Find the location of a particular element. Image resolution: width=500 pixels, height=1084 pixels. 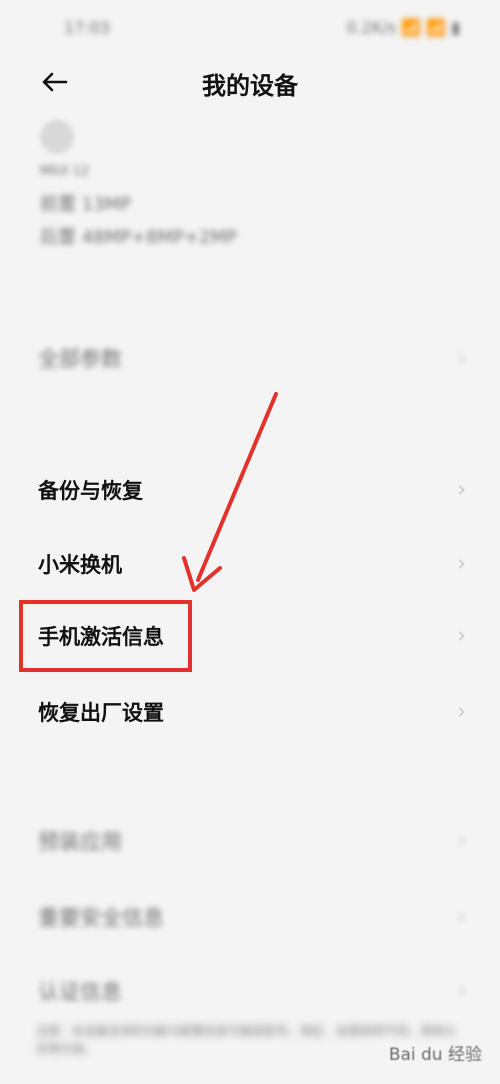

list-item-label: 恢复出厂设置 is located at coordinates (101, 713).